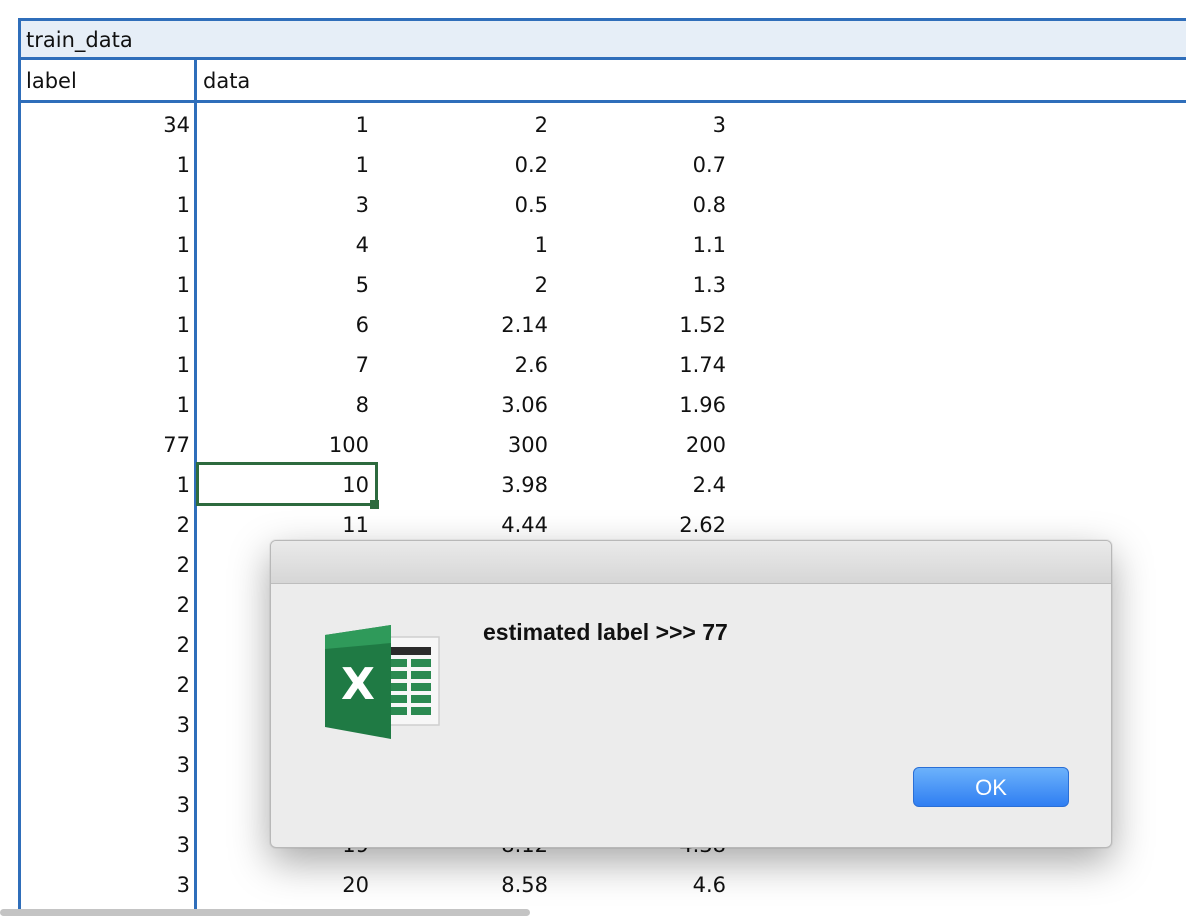 Image resolution: width=1186 pixels, height=916 pixels. Describe the element at coordinates (291, 445) in the screenshot. I see `cell-a: 100` at that location.